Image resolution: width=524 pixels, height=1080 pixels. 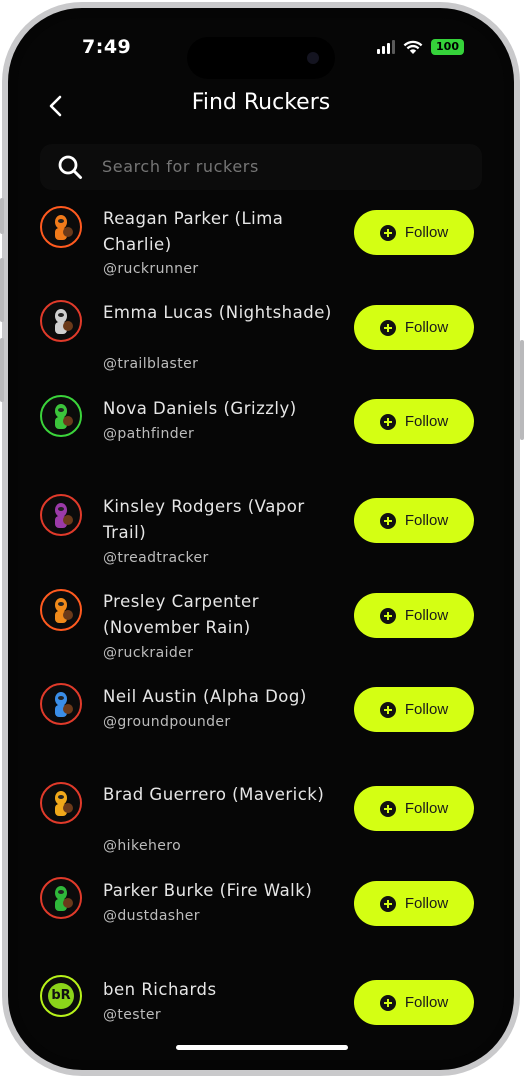 I want to click on battery-indicator: 100, so click(x=447, y=47).